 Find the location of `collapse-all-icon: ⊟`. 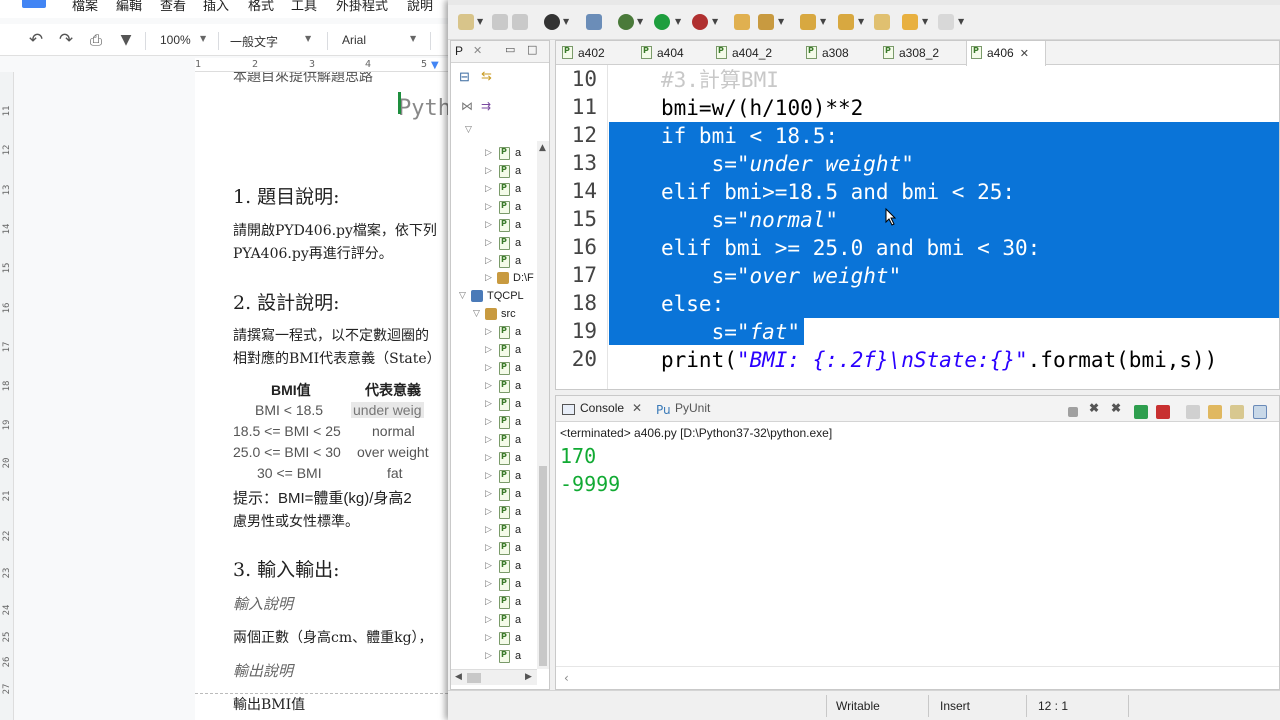

collapse-all-icon: ⊟ is located at coordinates (464, 78).